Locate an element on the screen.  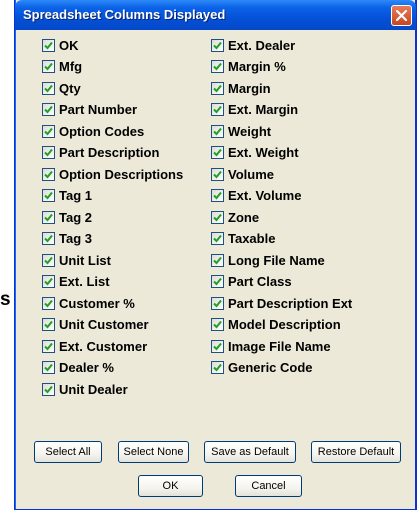
column-checkbox: Ext. Weight is located at coordinates (255, 153).